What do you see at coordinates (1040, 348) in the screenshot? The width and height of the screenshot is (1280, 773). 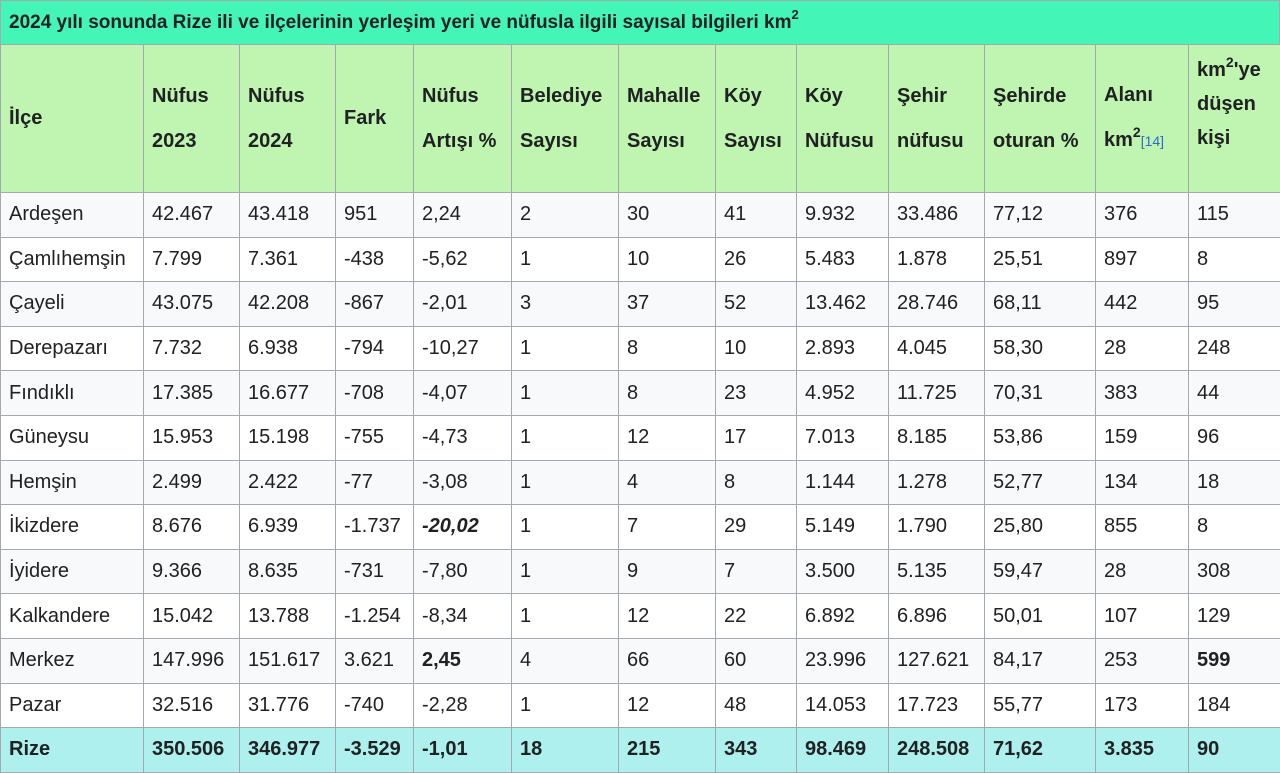 I see `table-cell: 58,30` at bounding box center [1040, 348].